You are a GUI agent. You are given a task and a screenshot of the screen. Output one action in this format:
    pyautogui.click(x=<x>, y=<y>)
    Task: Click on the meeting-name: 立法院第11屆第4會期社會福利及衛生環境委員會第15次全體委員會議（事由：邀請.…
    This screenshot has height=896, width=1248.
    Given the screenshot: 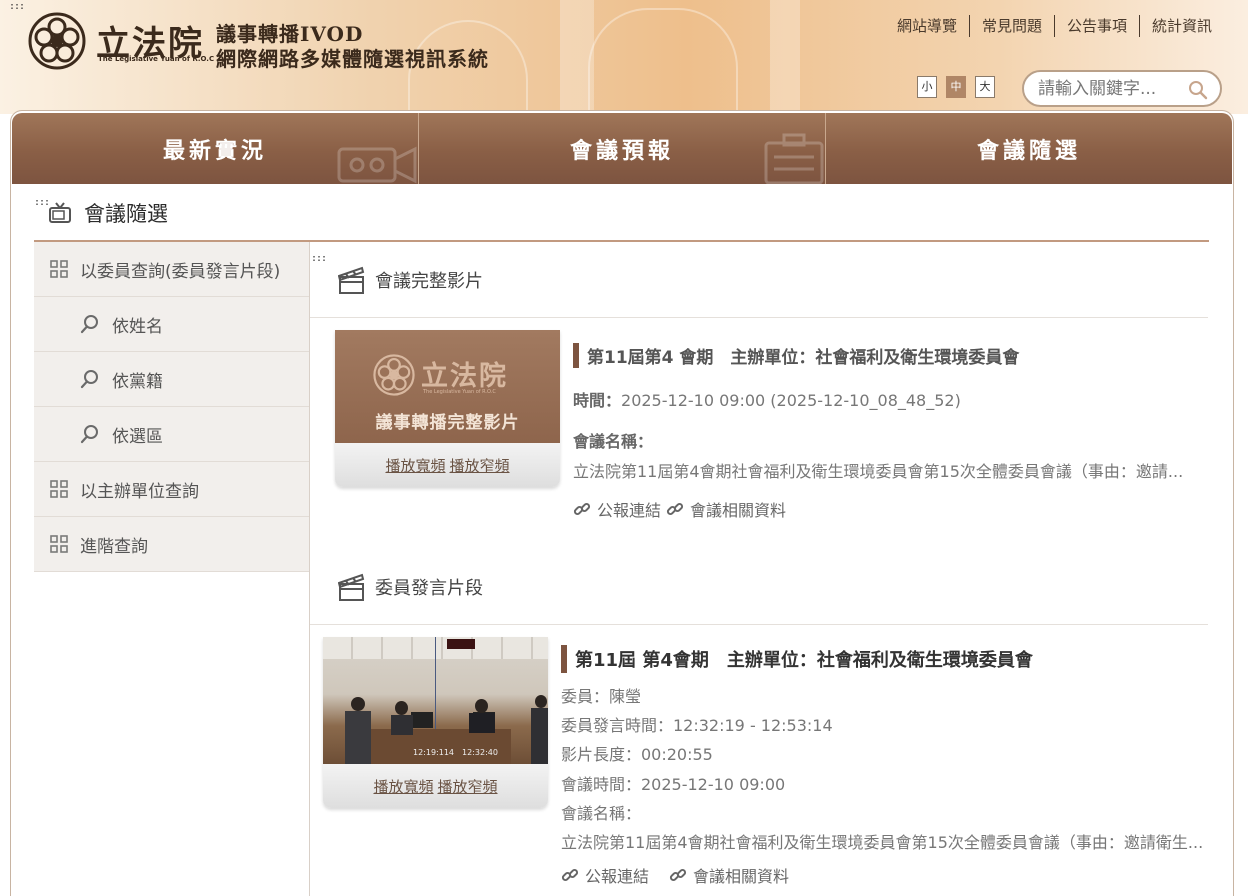 What is the action you would take?
    pyautogui.click(x=878, y=471)
    